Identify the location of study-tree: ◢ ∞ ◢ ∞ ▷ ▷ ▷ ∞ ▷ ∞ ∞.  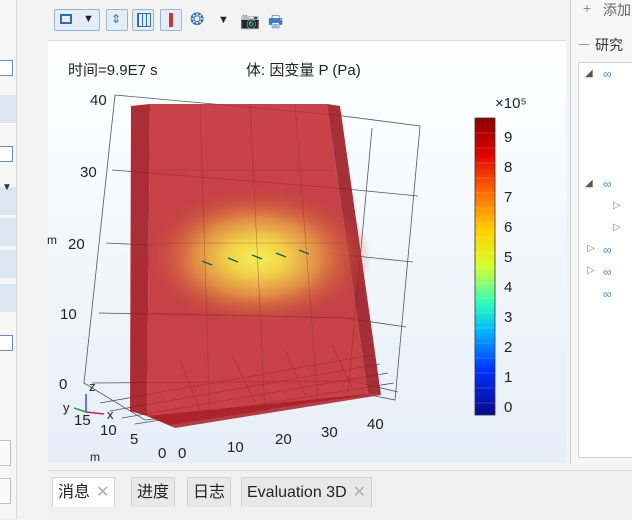
(605, 260).